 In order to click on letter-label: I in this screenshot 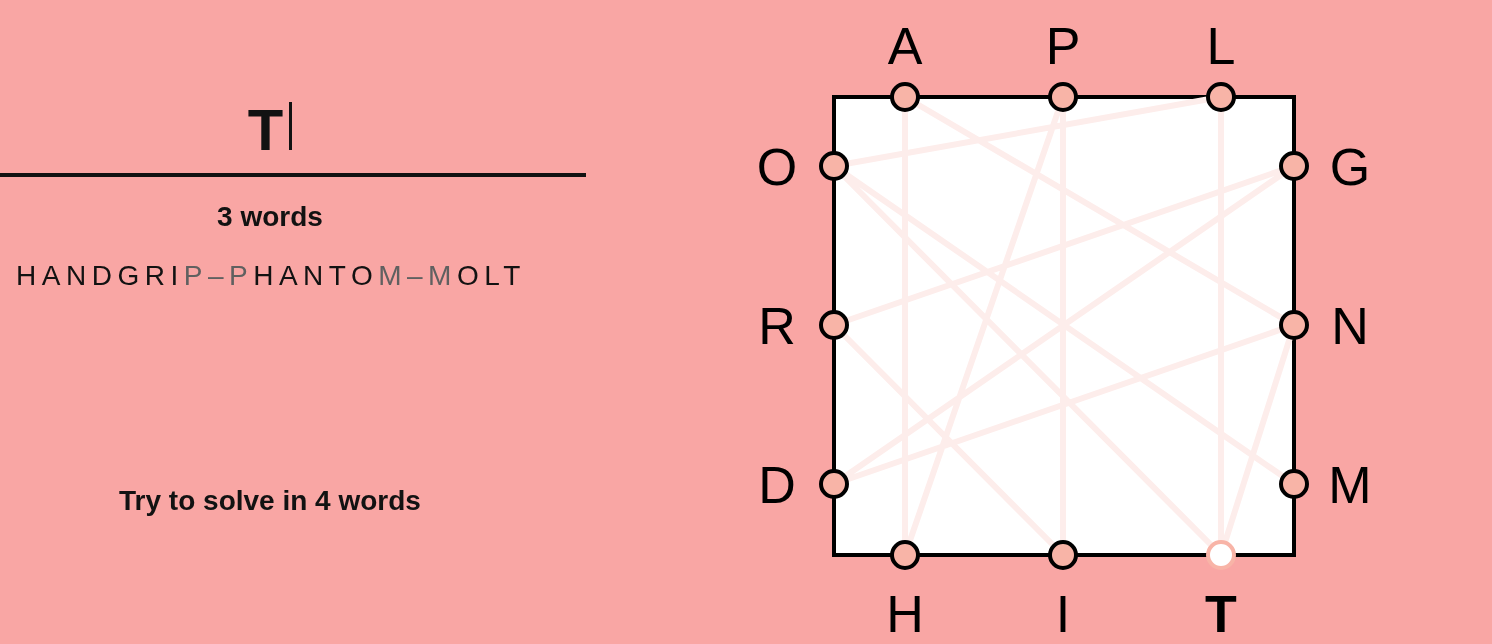, I will do `click(1063, 614)`.